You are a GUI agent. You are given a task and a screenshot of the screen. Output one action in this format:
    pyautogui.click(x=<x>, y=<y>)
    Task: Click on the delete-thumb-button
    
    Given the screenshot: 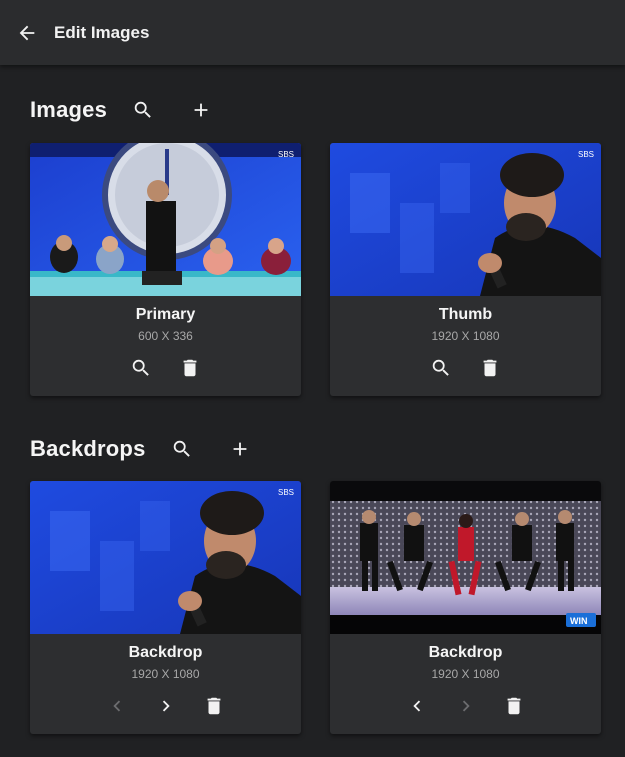 What is the action you would take?
    pyautogui.click(x=490, y=368)
    